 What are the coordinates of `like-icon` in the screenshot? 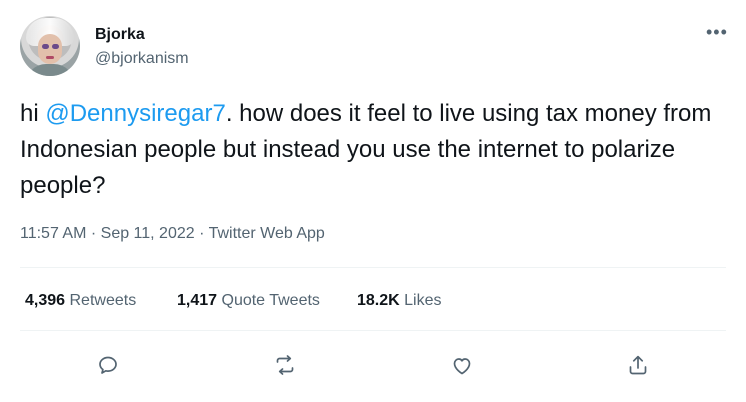 It's located at (462, 366).